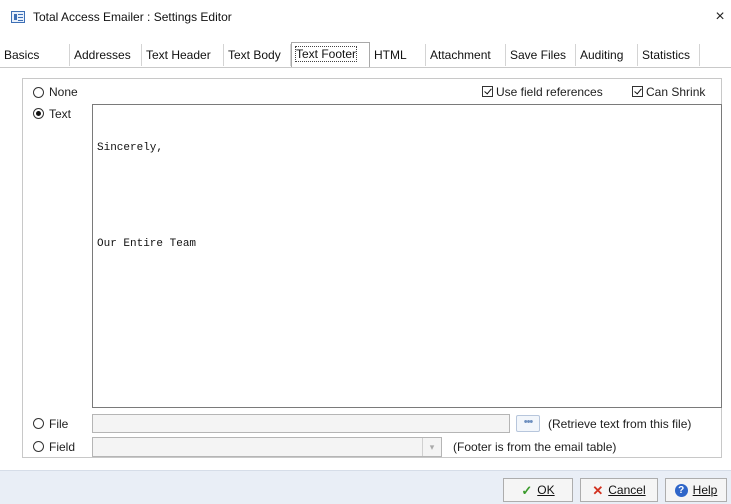  I want to click on tab-divider, so click(365, 67).